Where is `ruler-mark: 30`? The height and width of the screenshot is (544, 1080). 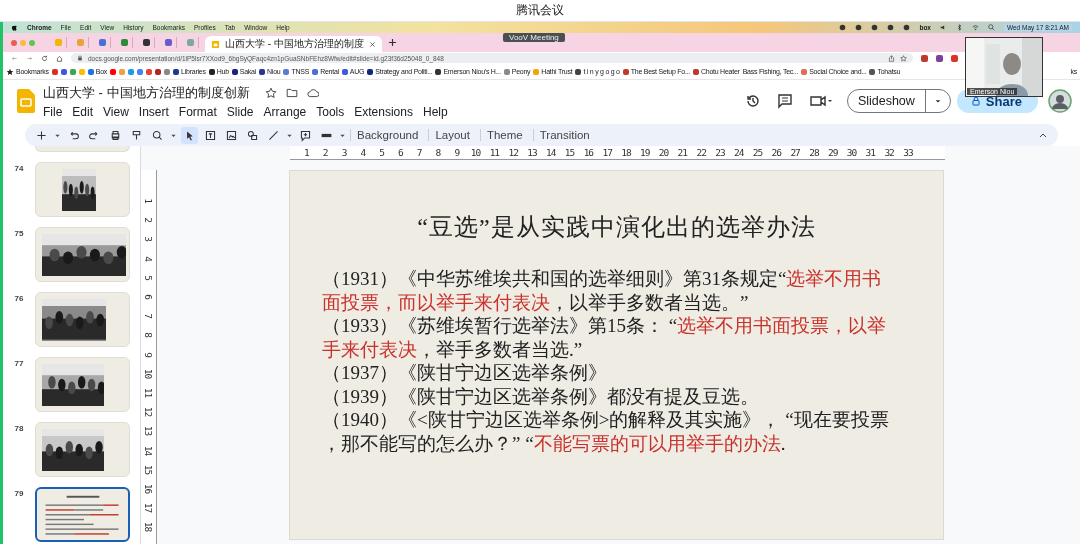
ruler-mark: 30 is located at coordinates (851, 152).